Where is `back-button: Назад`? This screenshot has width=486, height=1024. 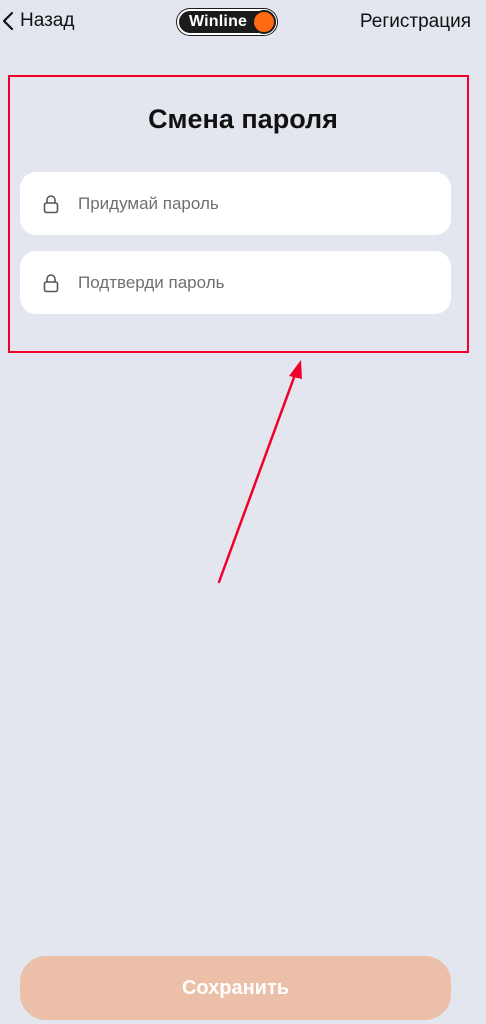
back-button: Назад is located at coordinates (37, 21).